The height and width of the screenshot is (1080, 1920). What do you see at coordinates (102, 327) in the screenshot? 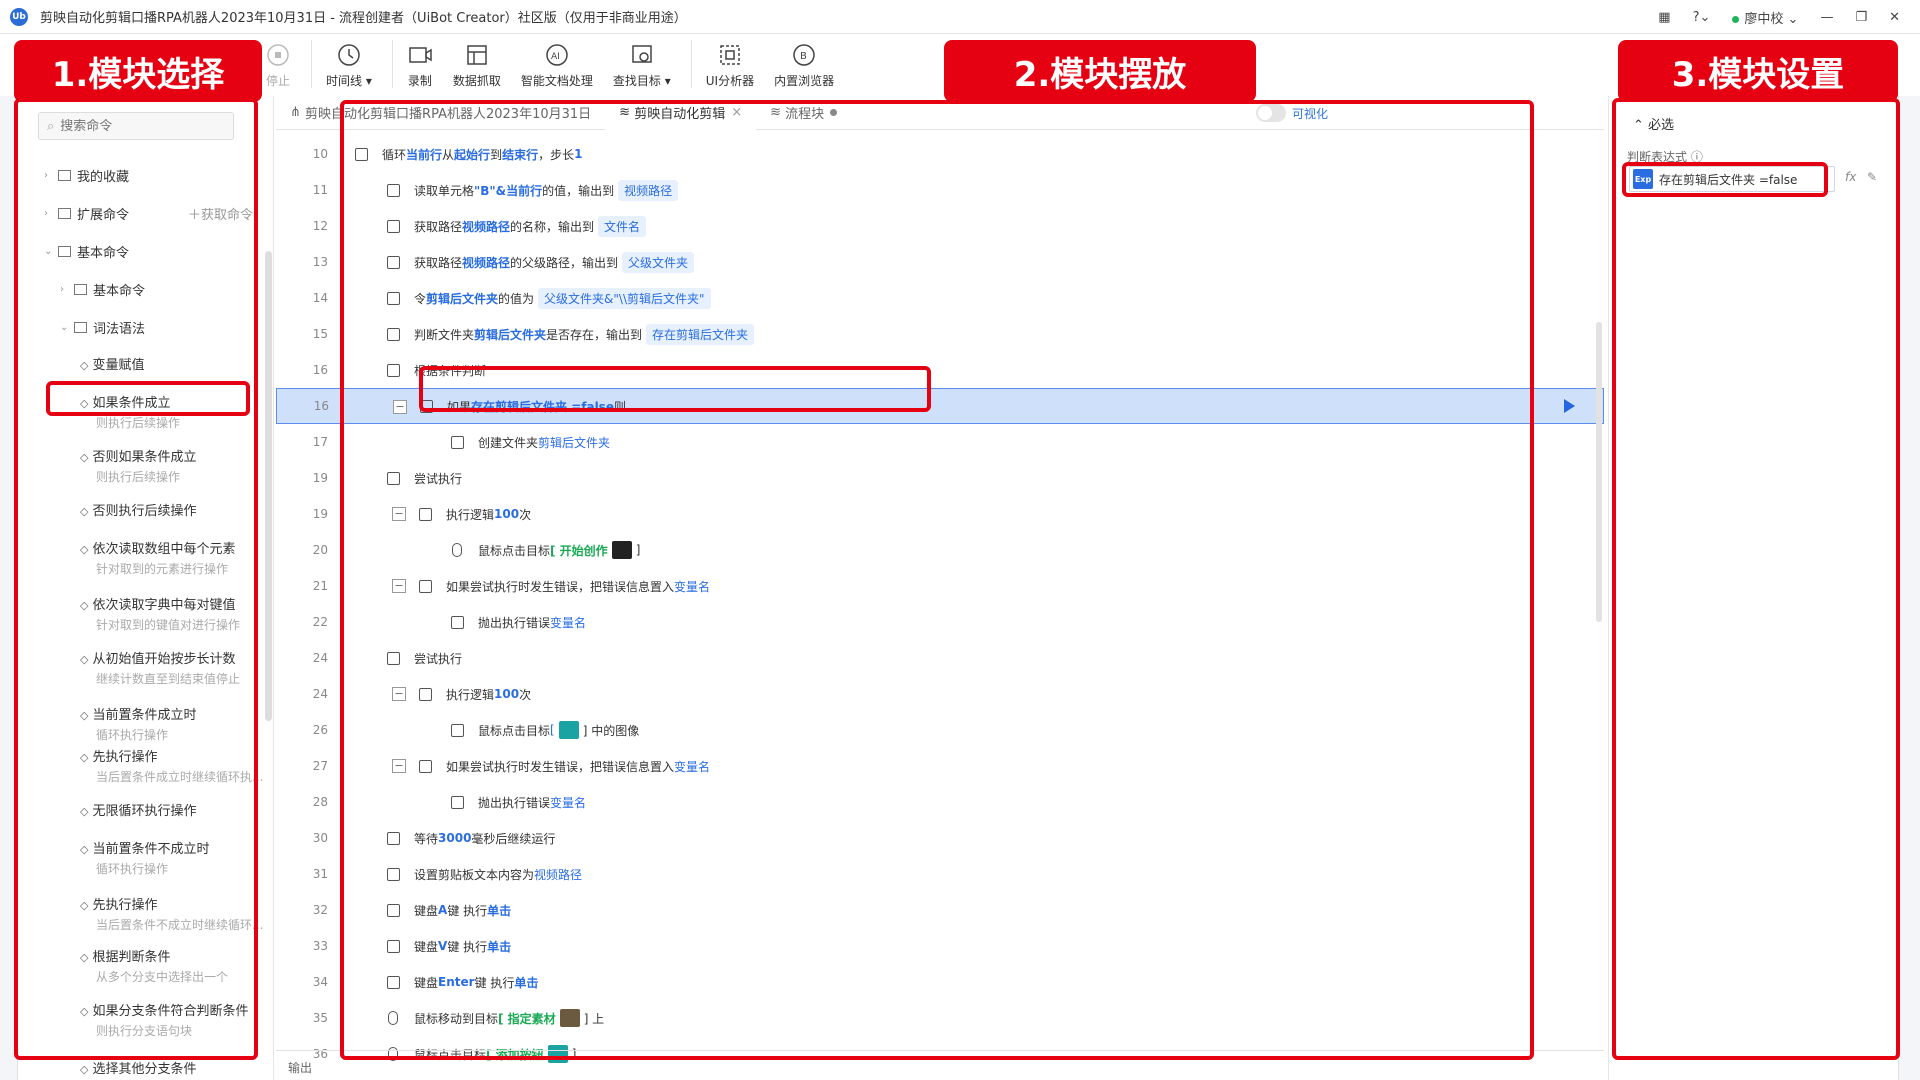
I see `tree-syntax: ⌄ 词法语法` at bounding box center [102, 327].